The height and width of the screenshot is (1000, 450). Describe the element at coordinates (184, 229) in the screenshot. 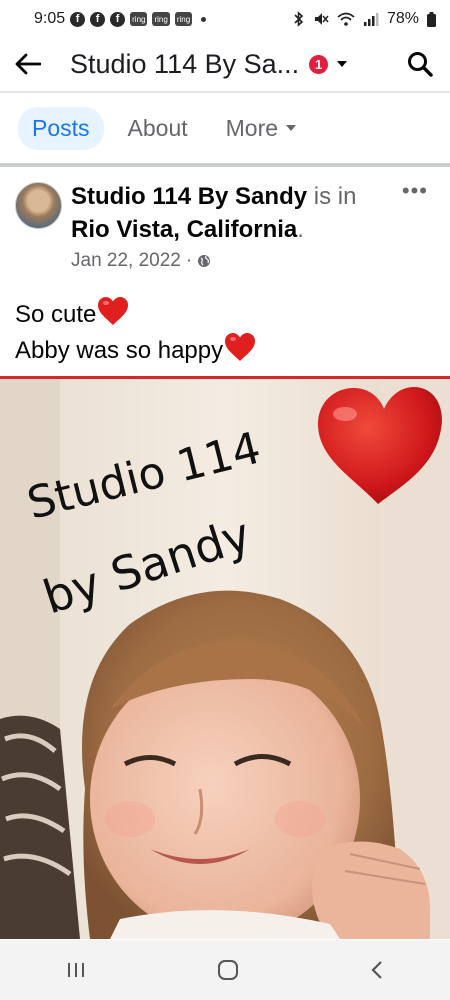

I see `location-link: Rio Vista, California` at that location.